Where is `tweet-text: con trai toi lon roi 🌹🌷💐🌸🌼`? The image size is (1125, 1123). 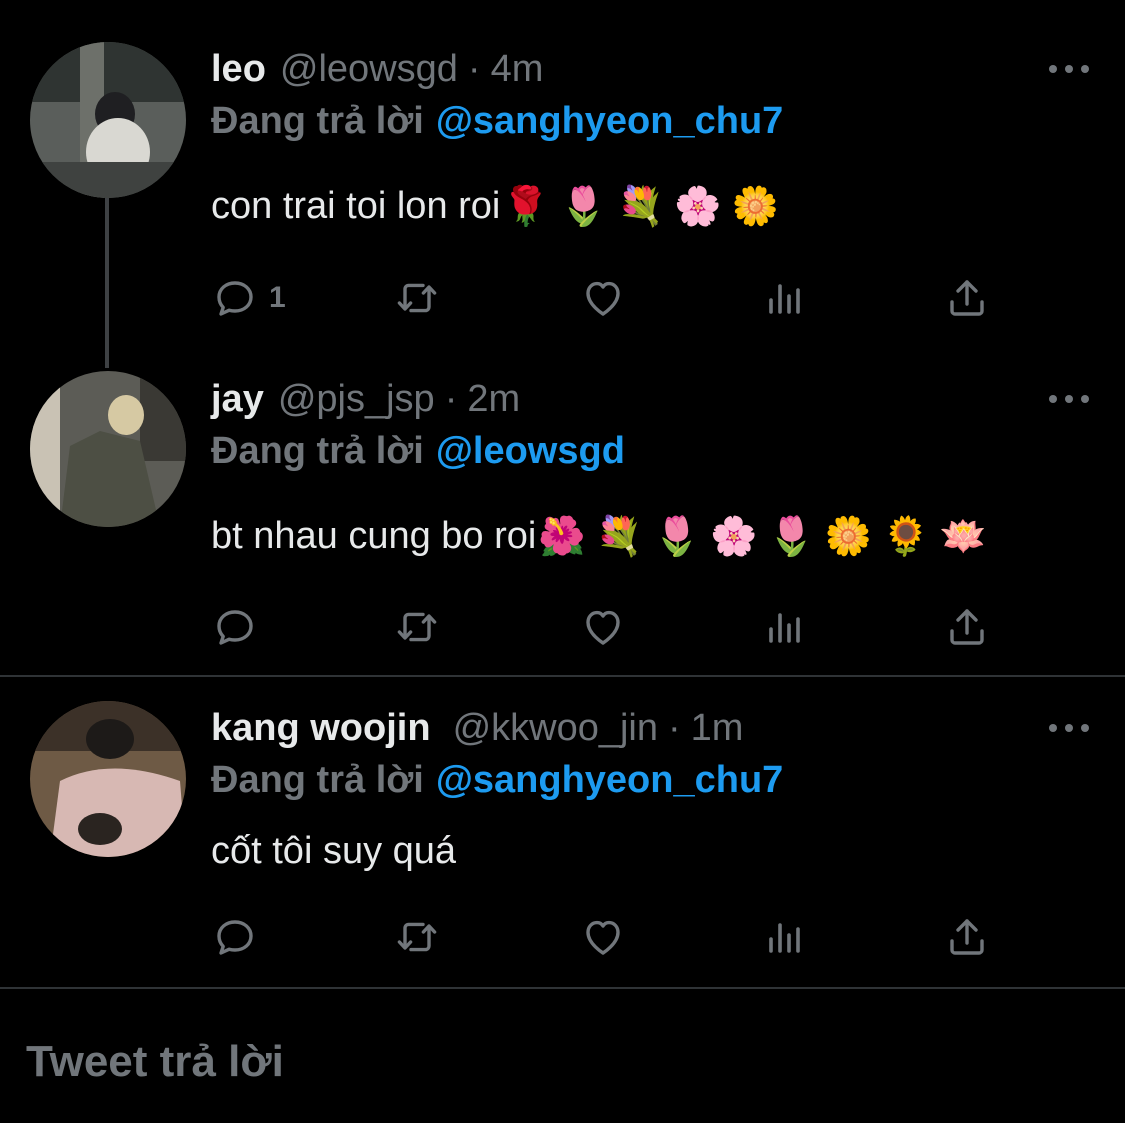
tweet-text: con trai toi lon roi 🌹🌷💐🌸🌼 is located at coordinates (500, 206).